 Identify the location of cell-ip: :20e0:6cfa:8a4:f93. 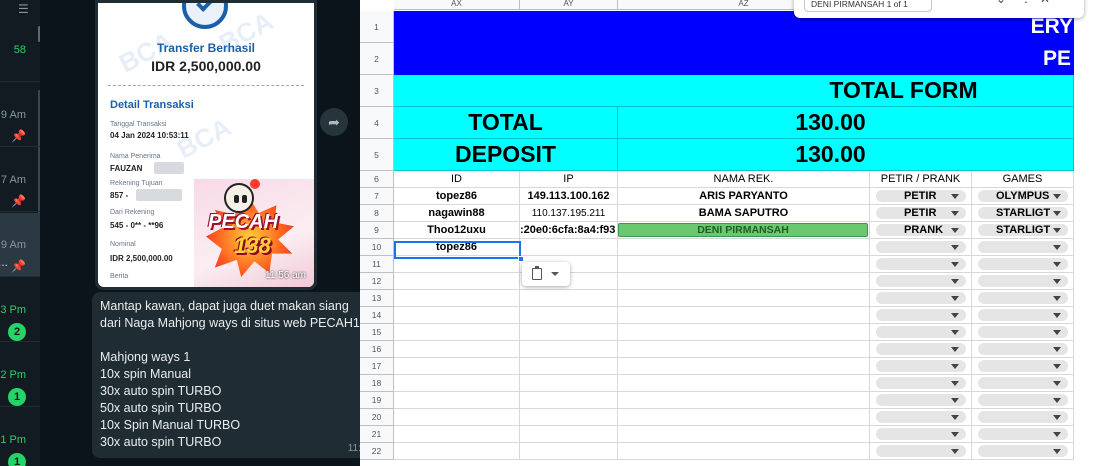
(569, 230).